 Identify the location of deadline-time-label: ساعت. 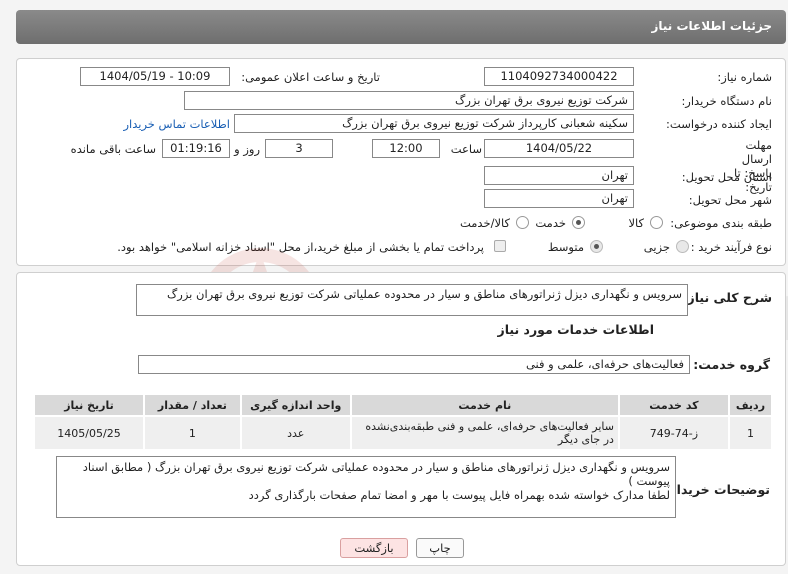
(466, 149).